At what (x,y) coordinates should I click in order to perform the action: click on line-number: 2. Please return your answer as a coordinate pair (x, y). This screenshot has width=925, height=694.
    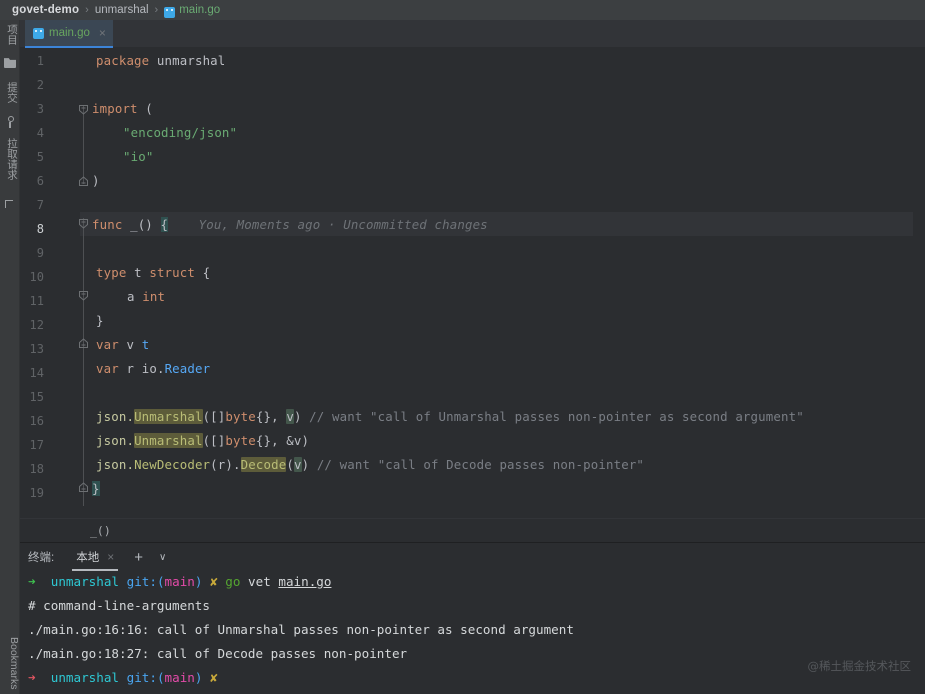
    Looking at the image, I should click on (40, 85).